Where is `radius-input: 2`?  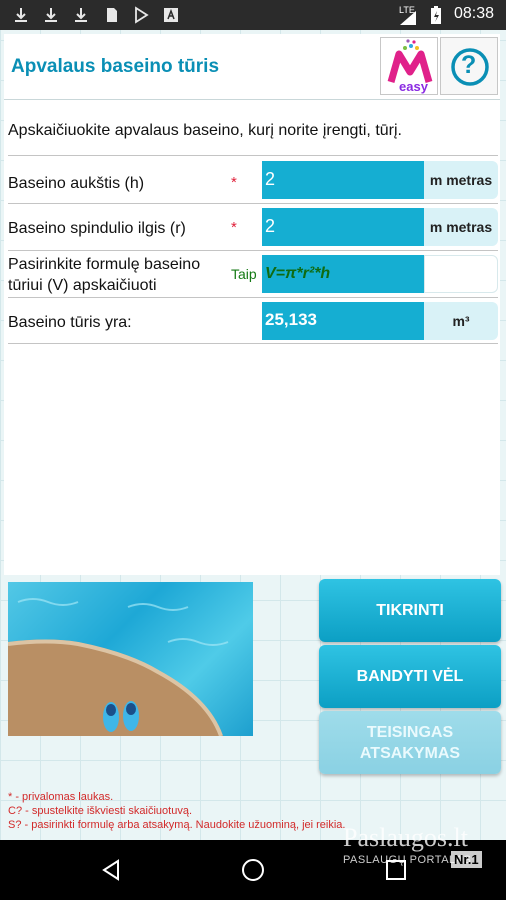 radius-input: 2 is located at coordinates (343, 227).